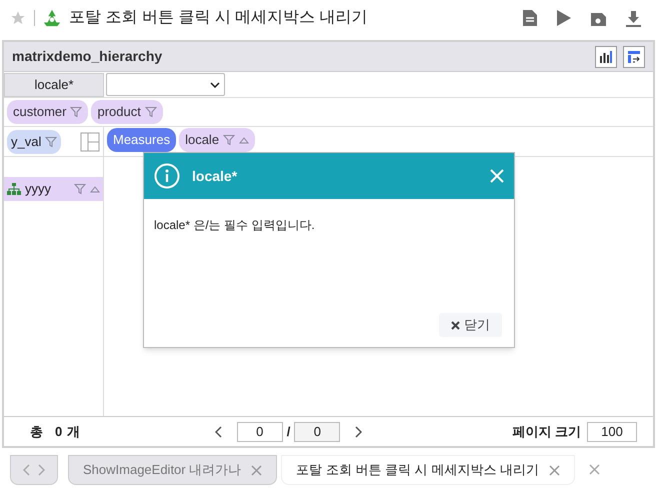 This screenshot has width=658, height=489. I want to click on field-chip: Measures, so click(141, 140).